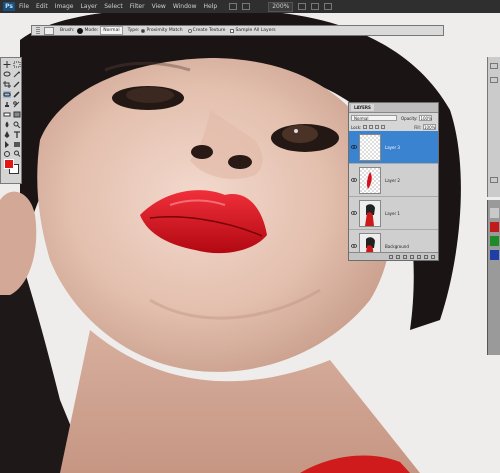  Describe the element at coordinates (377, 127) in the screenshot. I see `lock-position-icon` at that location.